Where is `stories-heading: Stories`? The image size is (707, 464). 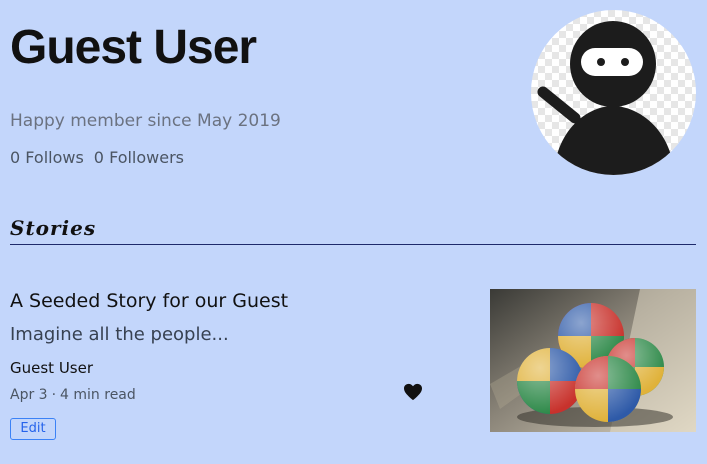 stories-heading: Stories is located at coordinates (53, 228).